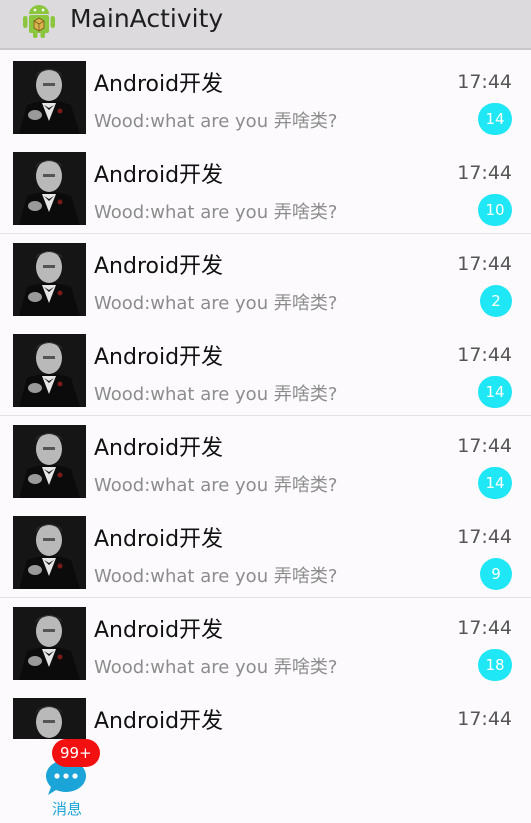  Describe the element at coordinates (68, 781) in the screenshot. I see `tab-messages: 99+ 消息` at that location.